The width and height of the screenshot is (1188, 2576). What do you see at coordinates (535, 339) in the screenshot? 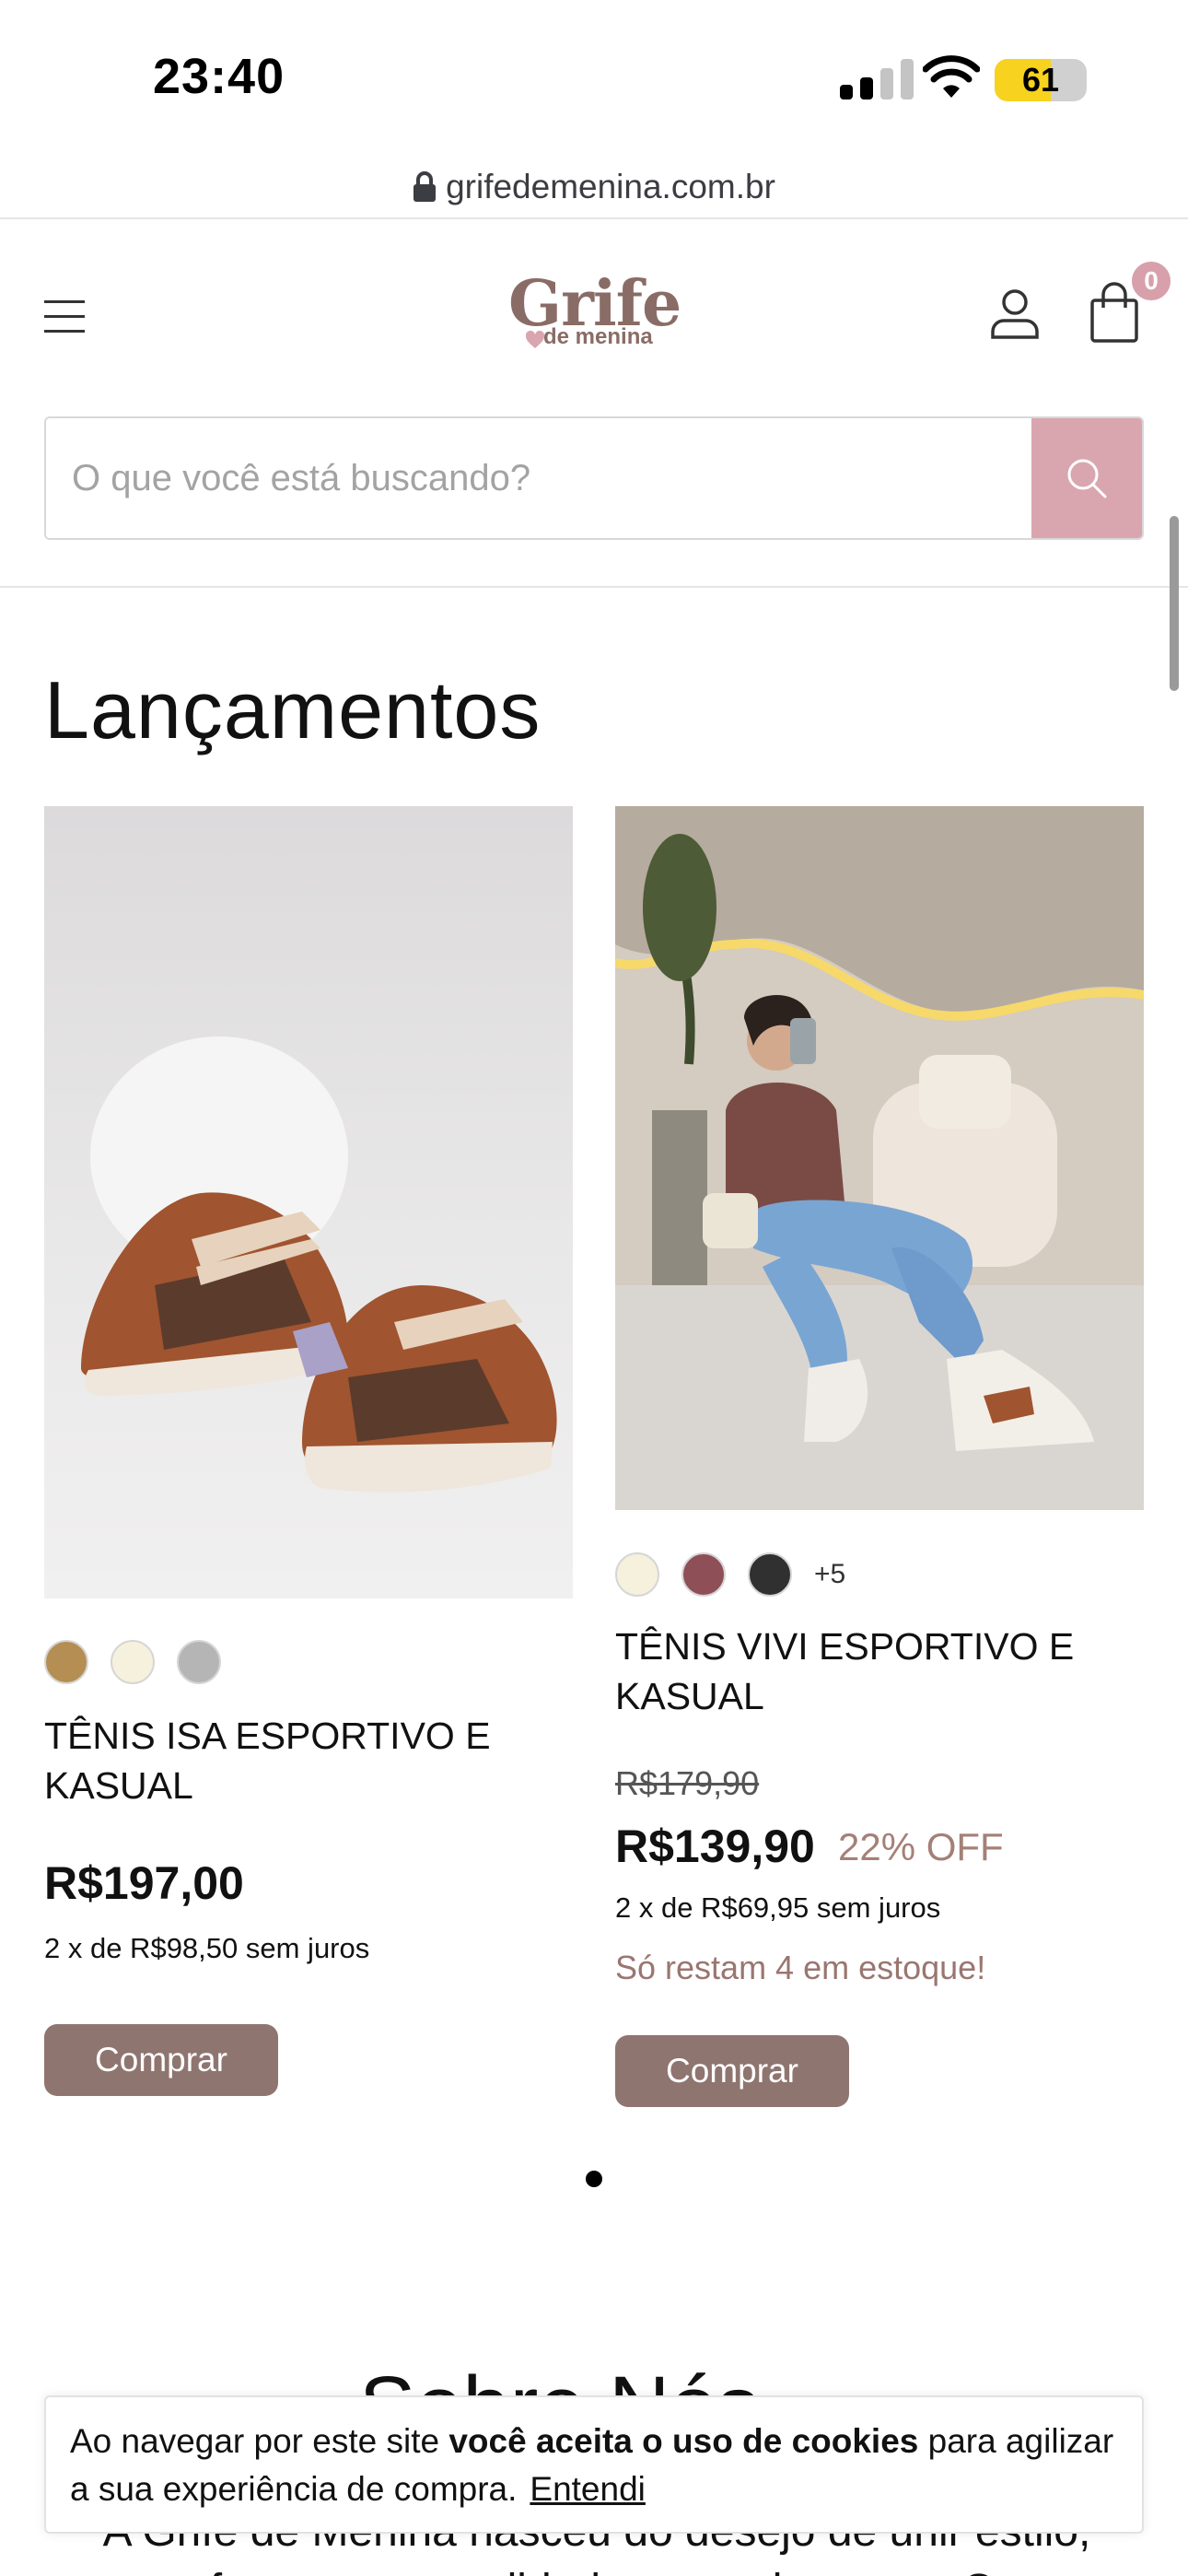
I see `heart-icon` at bounding box center [535, 339].